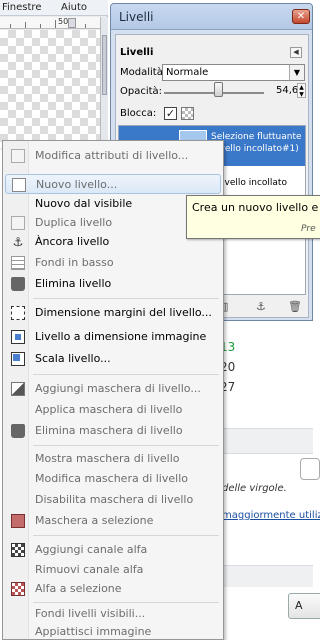 The height and width of the screenshot is (640, 320). What do you see at coordinates (18, 263) in the screenshot?
I see `merge-down-icon` at bounding box center [18, 263].